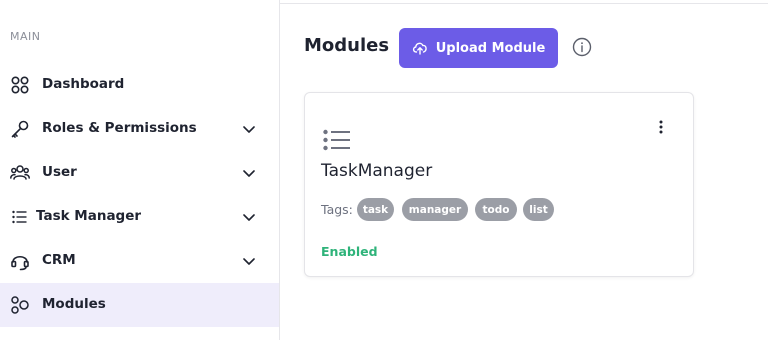 The height and width of the screenshot is (340, 768). What do you see at coordinates (59, 172) in the screenshot?
I see `sidebar-item-label: User` at bounding box center [59, 172].